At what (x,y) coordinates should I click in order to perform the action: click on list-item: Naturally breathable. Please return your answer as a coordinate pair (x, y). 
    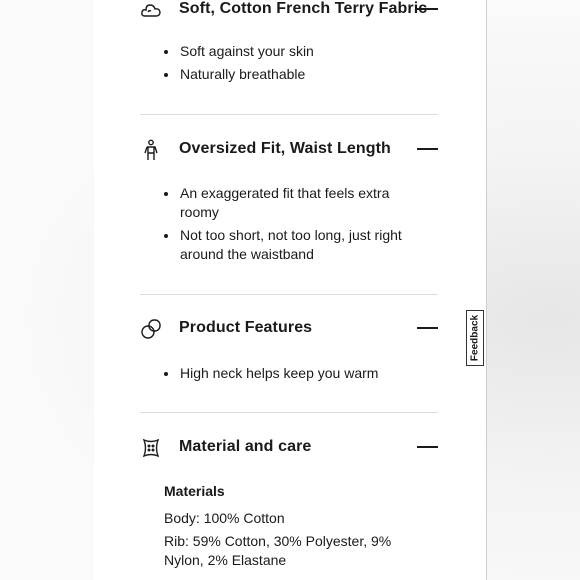
    Looking at the image, I should click on (284, 74).